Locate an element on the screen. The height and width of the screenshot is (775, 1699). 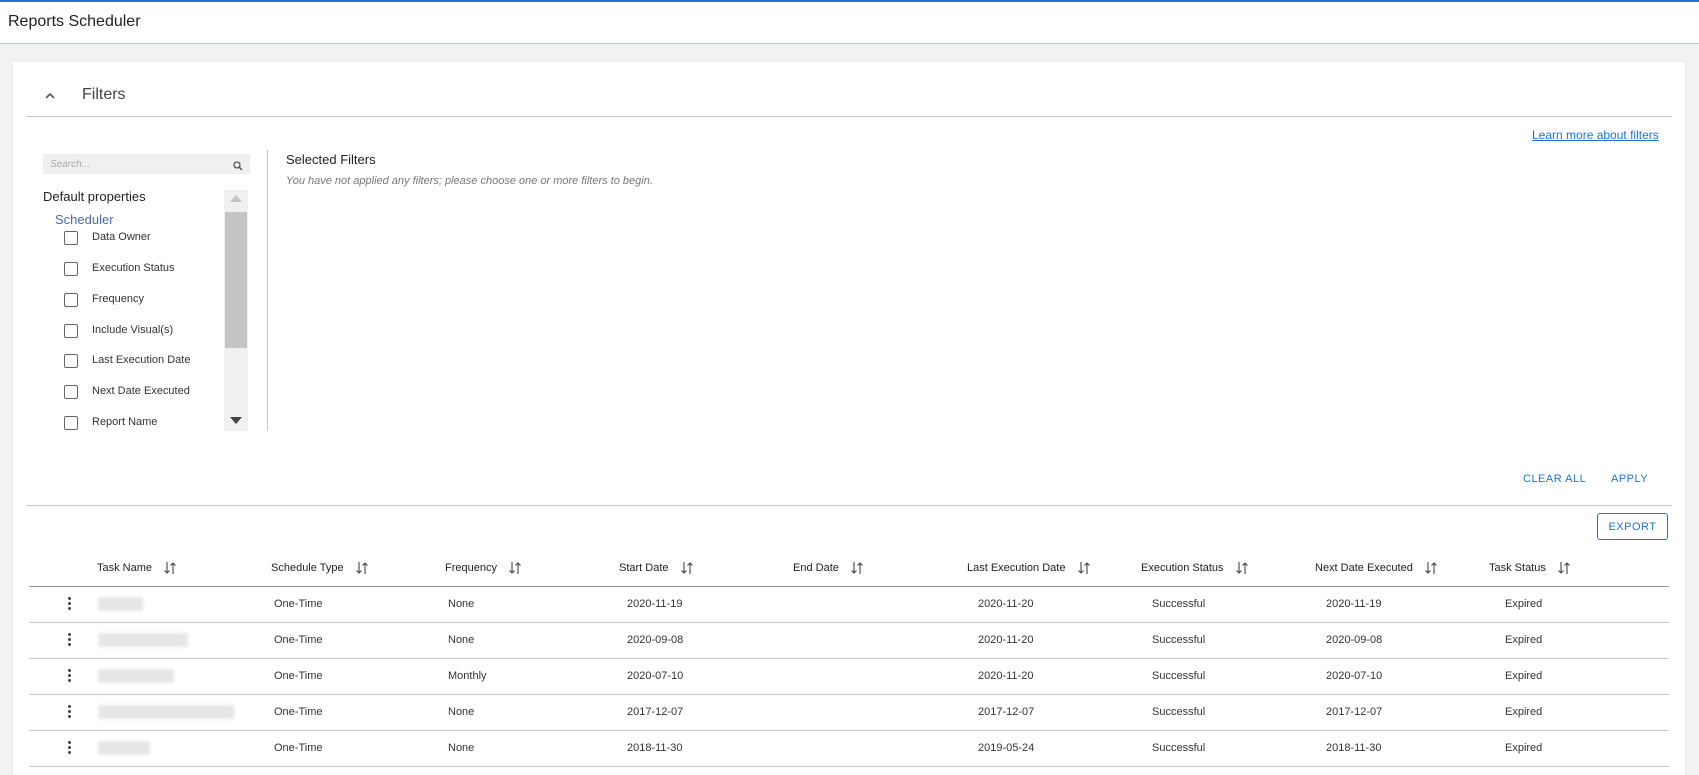
filter-search-input is located at coordinates (136, 164).